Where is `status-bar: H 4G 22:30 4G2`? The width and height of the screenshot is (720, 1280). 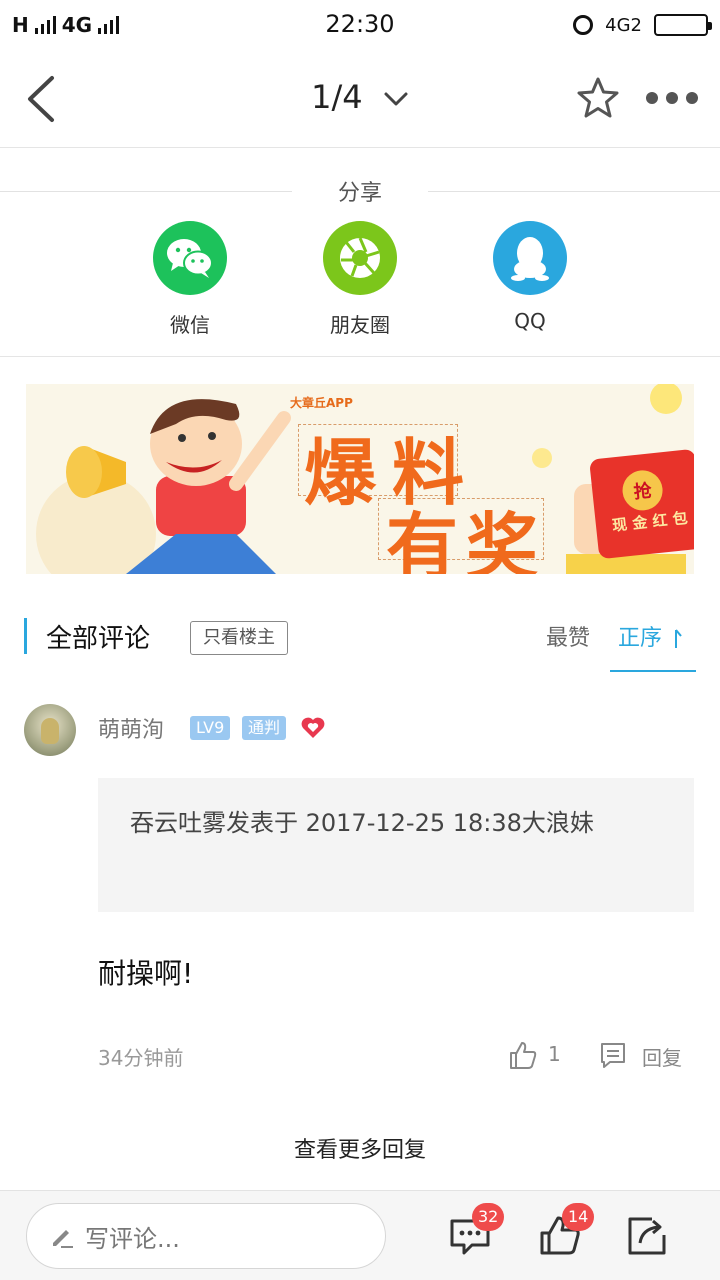
status-bar: H 4G 22:30 4G2 is located at coordinates (360, 25).